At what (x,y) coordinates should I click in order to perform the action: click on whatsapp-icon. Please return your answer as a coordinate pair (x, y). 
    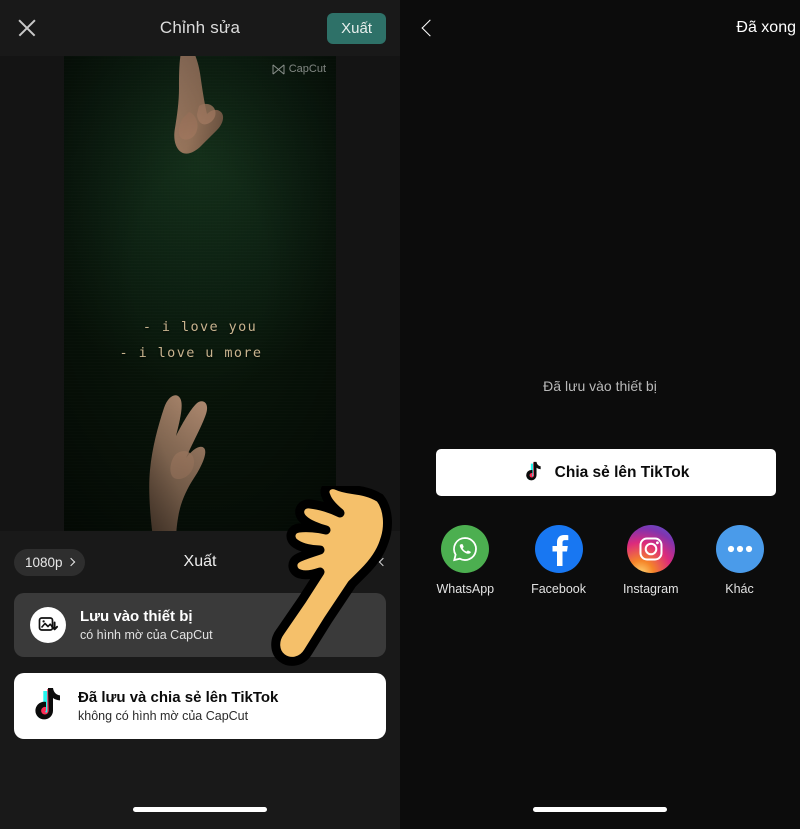
    Looking at the image, I should click on (465, 549).